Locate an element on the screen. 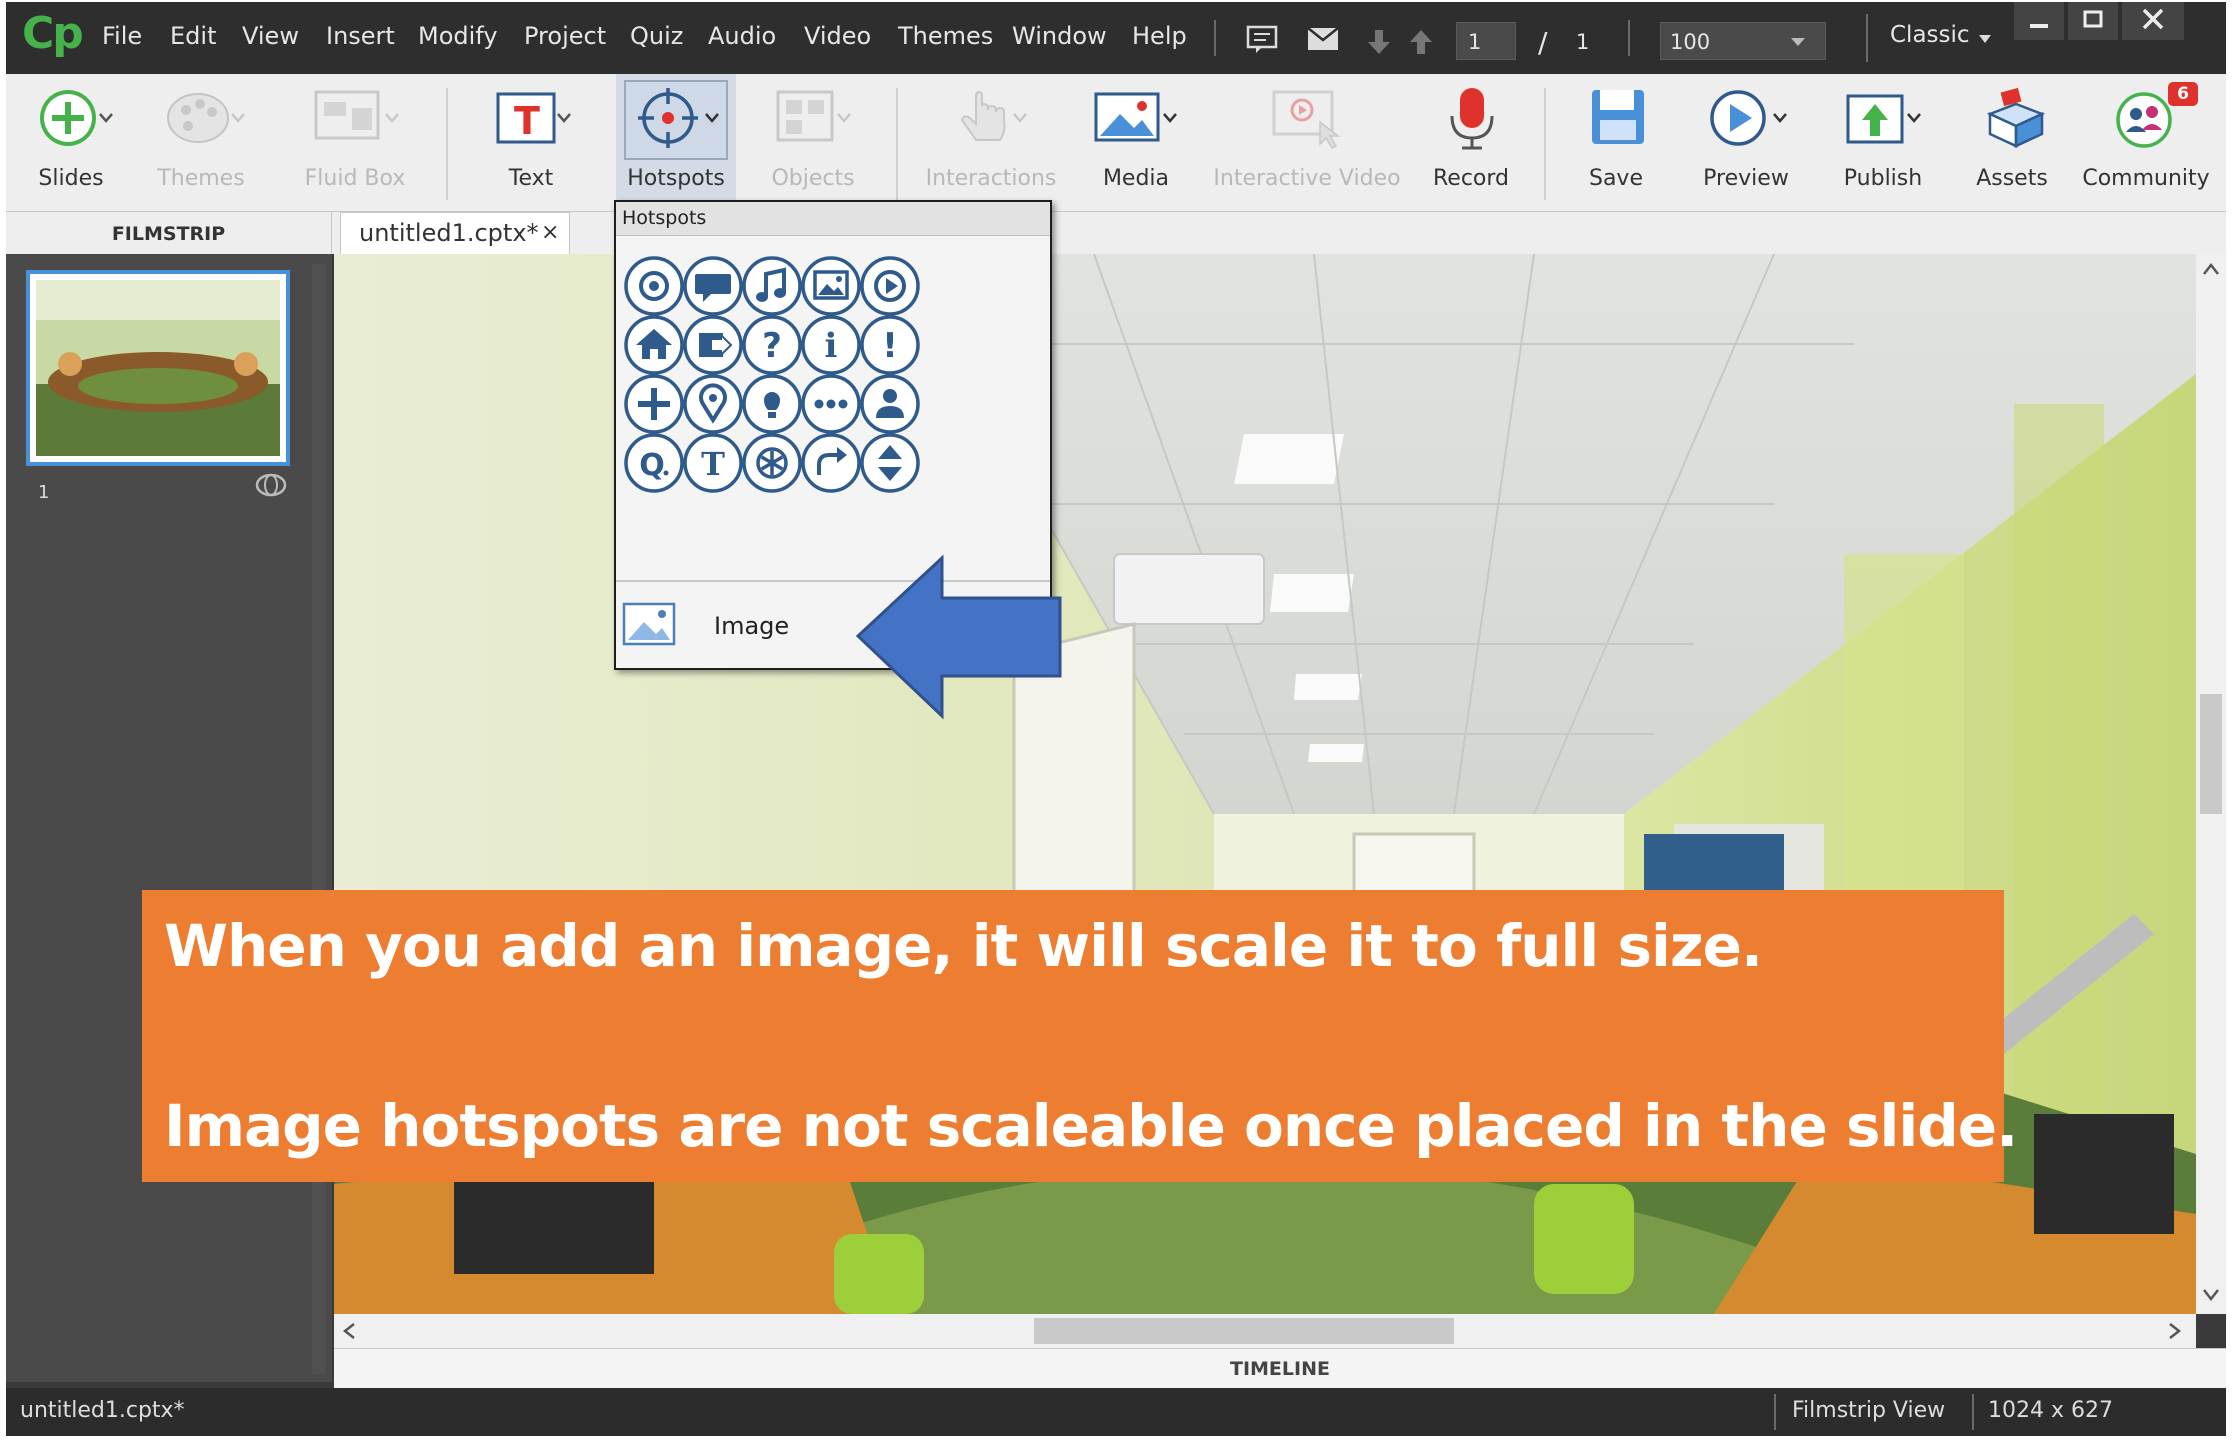  timeline-panel: TIMELINE is located at coordinates (1280, 1368).